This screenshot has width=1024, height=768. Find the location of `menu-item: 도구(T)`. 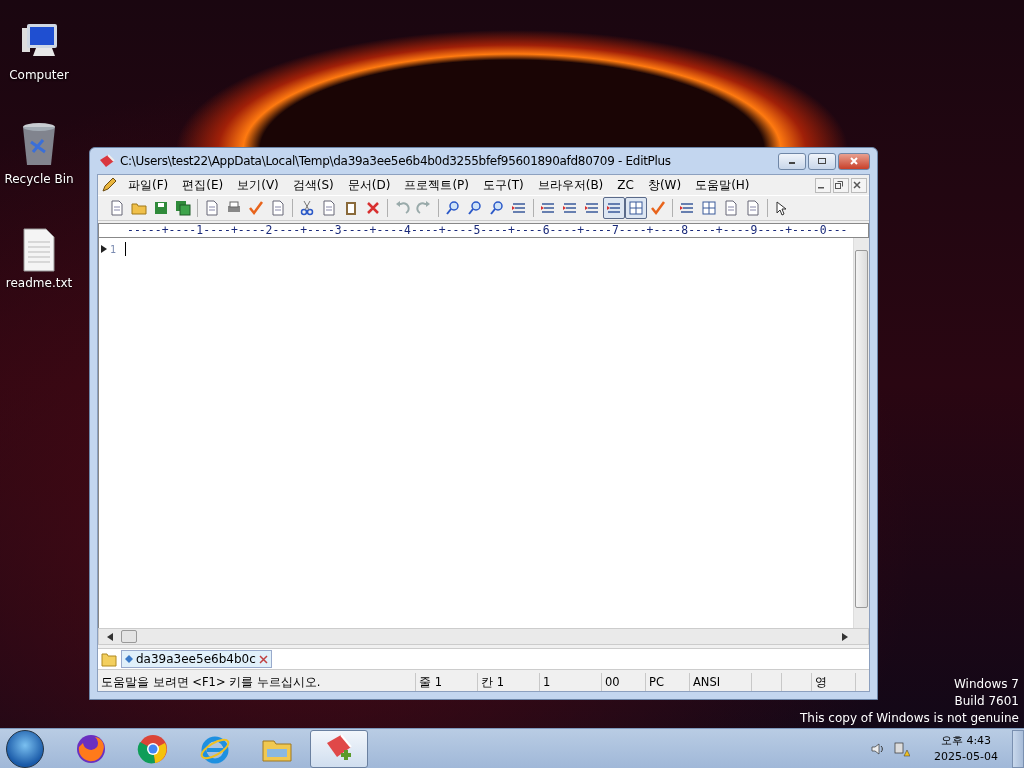

menu-item: 도구(T) is located at coordinates (503, 185).